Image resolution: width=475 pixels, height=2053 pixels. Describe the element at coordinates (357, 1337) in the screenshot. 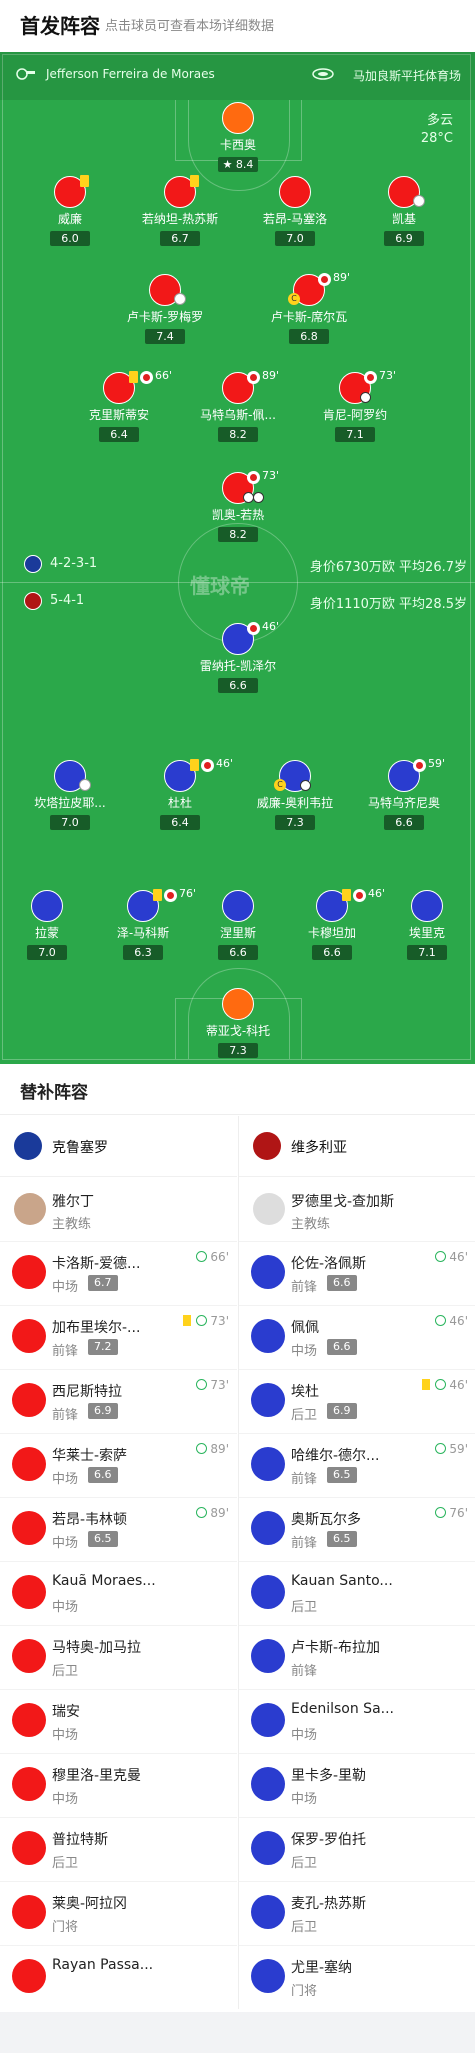

I see `sub-player-row: 佩佩 中场 6.6 46'` at that location.